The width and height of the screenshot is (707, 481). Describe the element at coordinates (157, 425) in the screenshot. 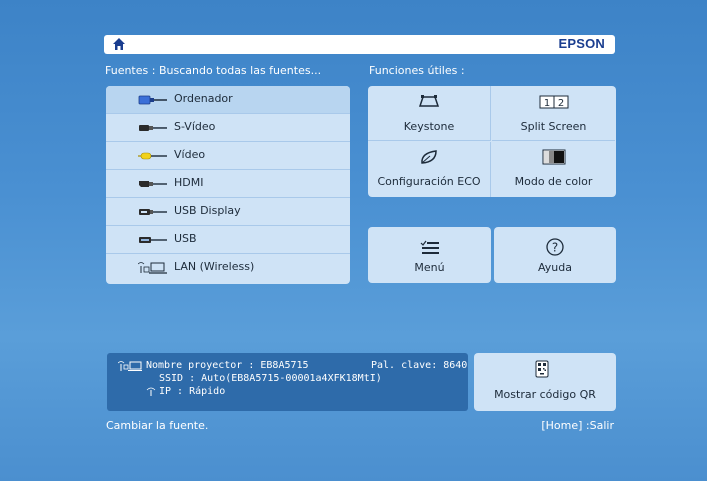

I see `status-hint: Cambiar la fuente.` at that location.